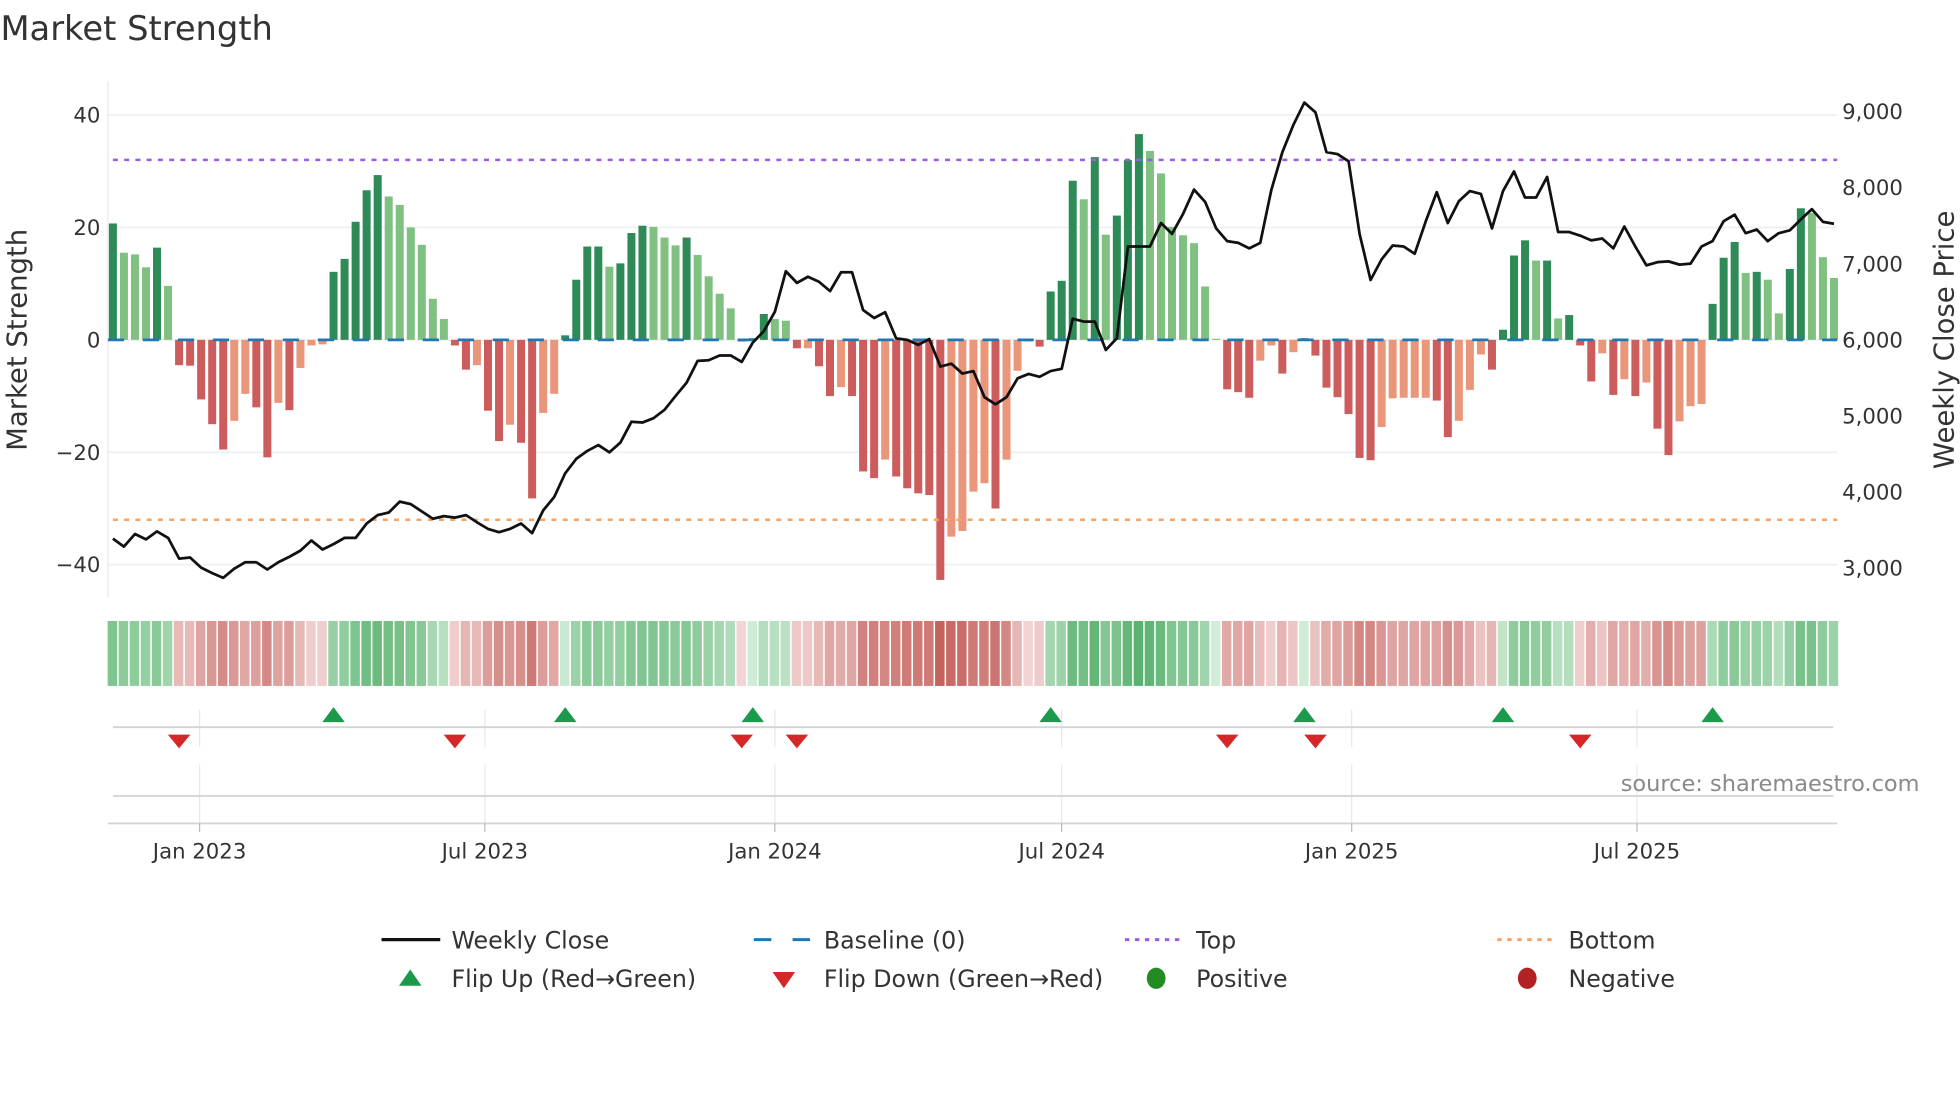 The image size is (1960, 1102). Describe the element at coordinates (859, 940) in the screenshot. I see `legend-item-baseline: Baseline (0)` at that location.